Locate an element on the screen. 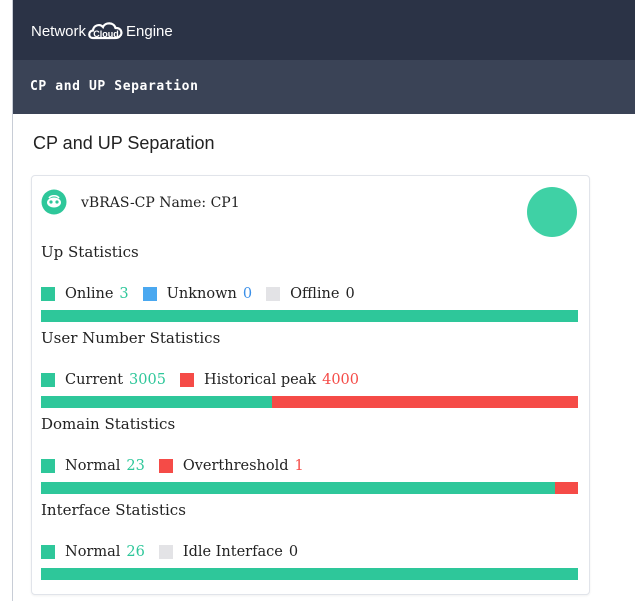 The width and height of the screenshot is (635, 601). up-statistics-bar is located at coordinates (309, 316).